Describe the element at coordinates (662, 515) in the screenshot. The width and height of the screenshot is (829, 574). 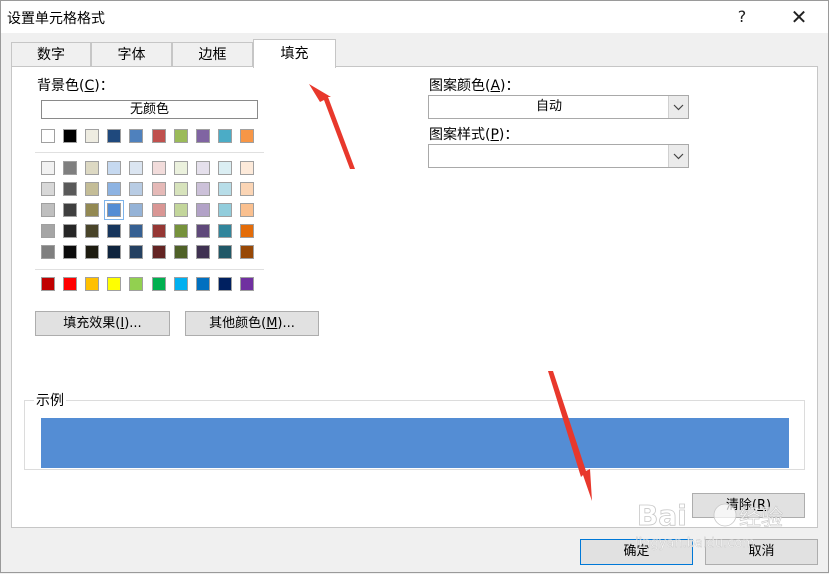
I see `svg-text: Bai` at that location.